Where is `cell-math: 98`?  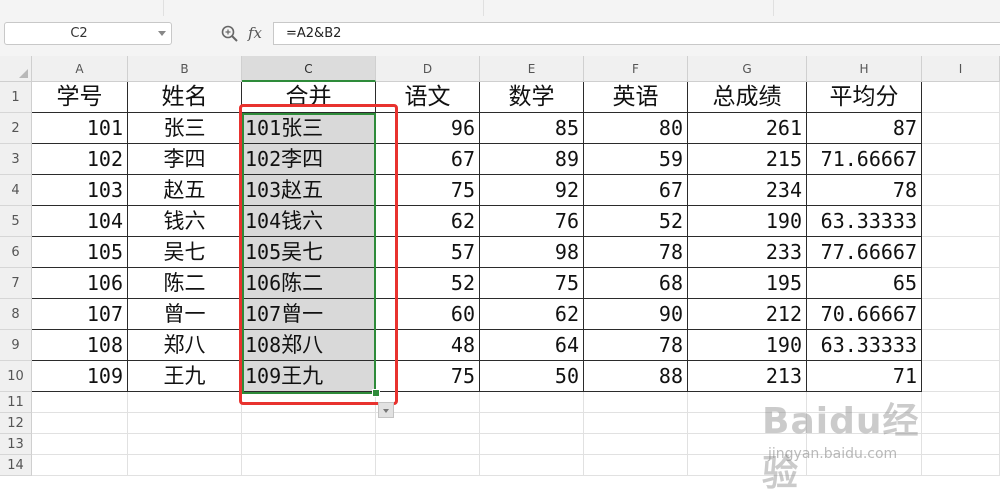 cell-math: 98 is located at coordinates (532, 252).